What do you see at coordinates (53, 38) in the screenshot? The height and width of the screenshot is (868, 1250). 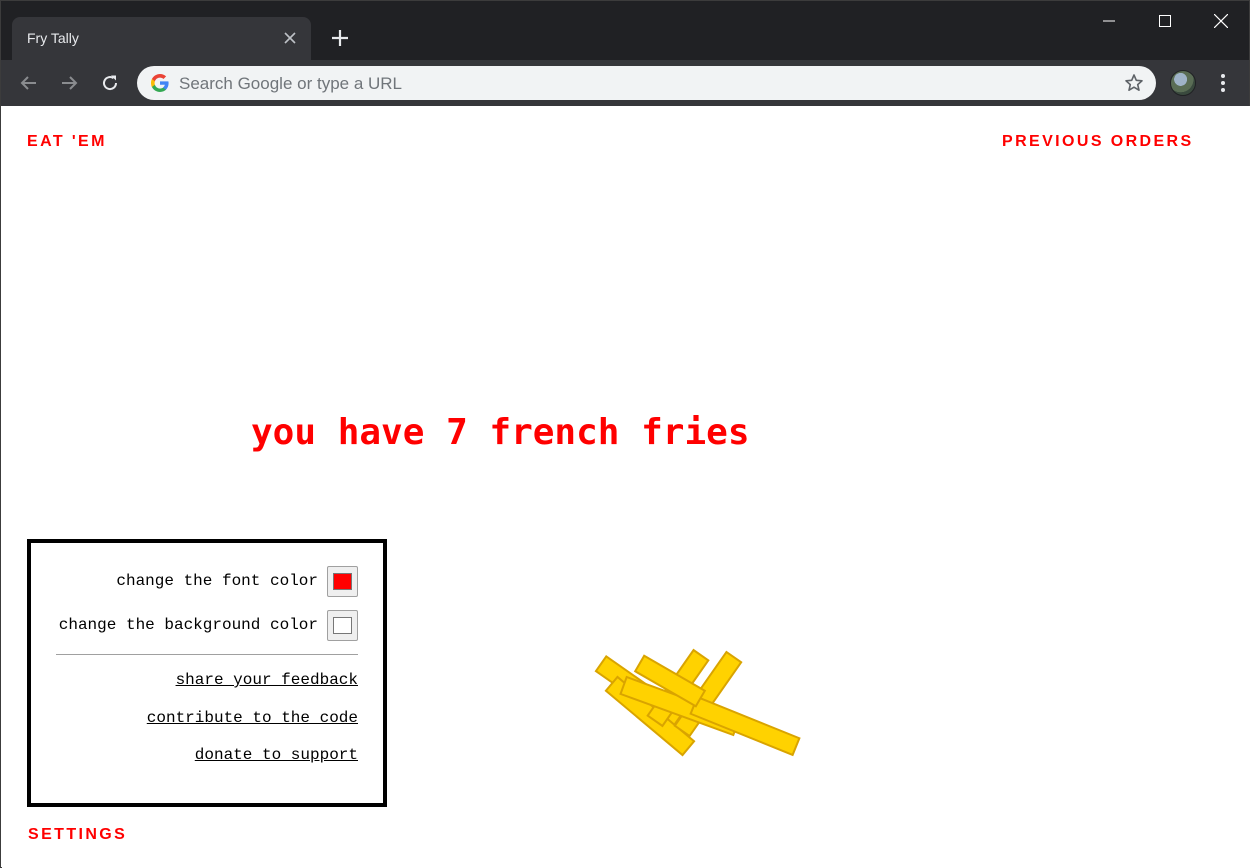 I see `tab-title: Fry Tally` at bounding box center [53, 38].